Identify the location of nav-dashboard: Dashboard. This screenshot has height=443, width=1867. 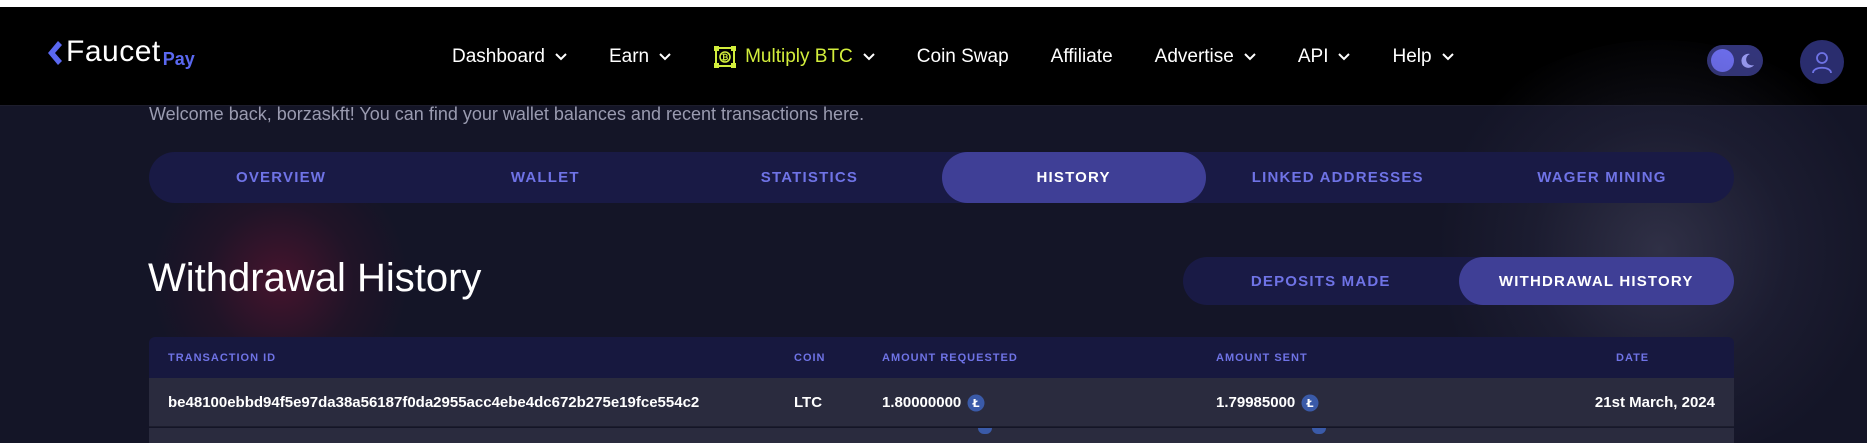
(509, 57).